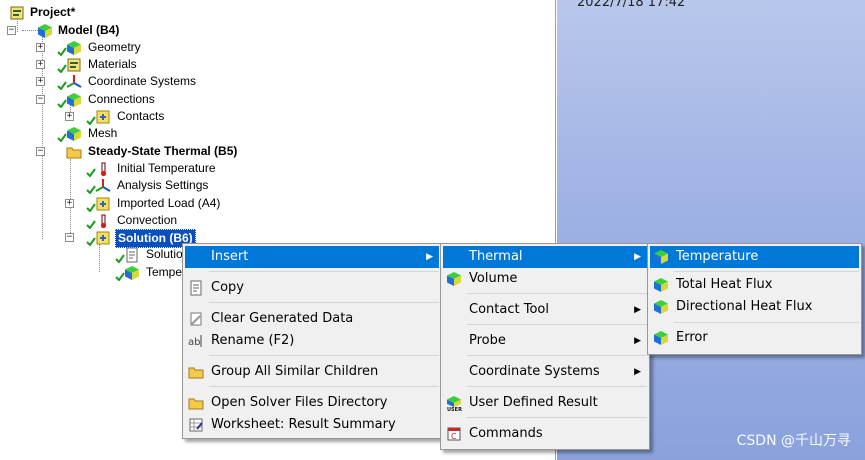 The image size is (865, 460). I want to click on menu-label-user-defined-result: User Defined Result, so click(533, 402).